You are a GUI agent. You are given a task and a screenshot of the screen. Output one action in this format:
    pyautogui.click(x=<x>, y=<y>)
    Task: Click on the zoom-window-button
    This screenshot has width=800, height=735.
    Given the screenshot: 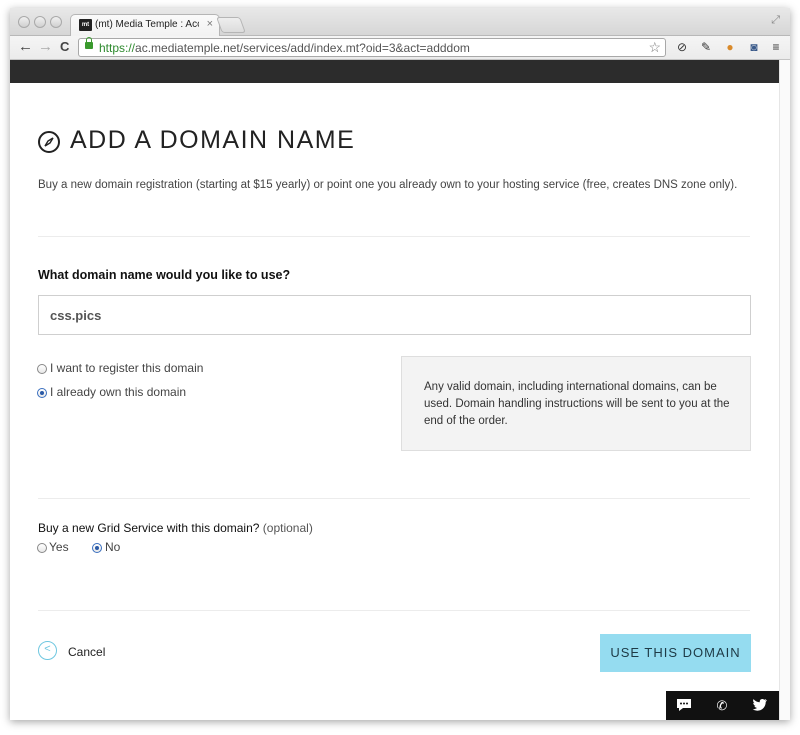 What is the action you would take?
    pyautogui.click(x=56, y=22)
    